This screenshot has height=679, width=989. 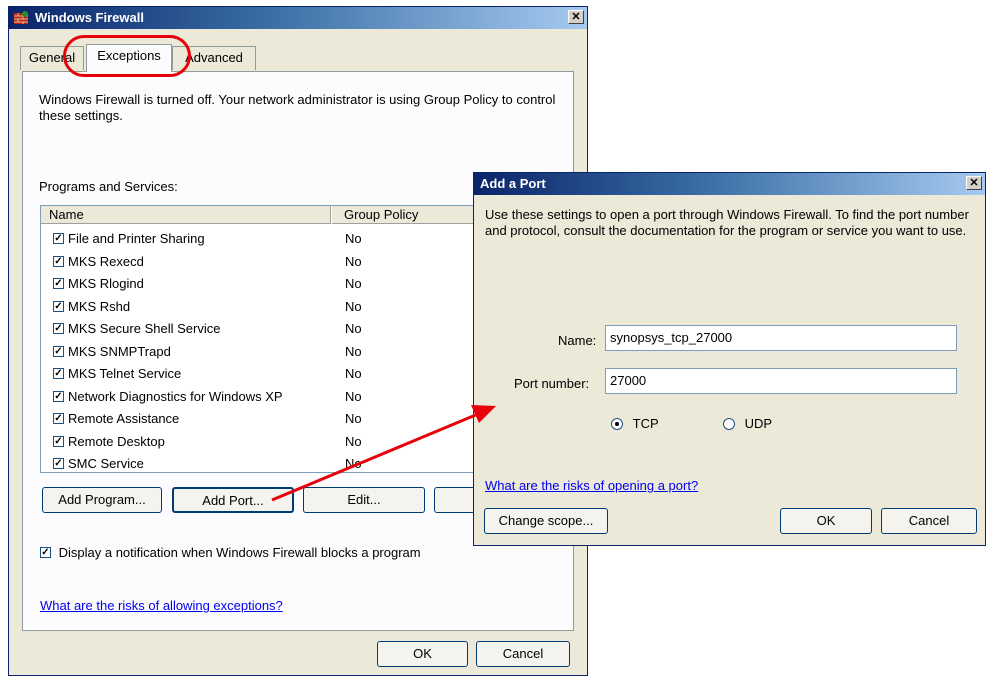 What do you see at coordinates (106, 283) in the screenshot?
I see `row-name: MKS Rlogind` at bounding box center [106, 283].